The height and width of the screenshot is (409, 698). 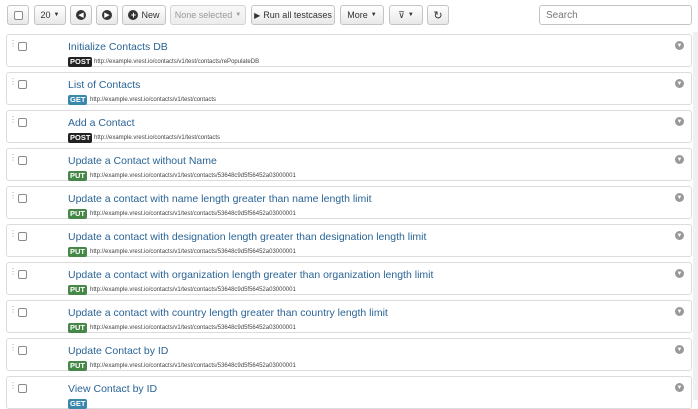 I want to click on new-button: + New, so click(x=144, y=15).